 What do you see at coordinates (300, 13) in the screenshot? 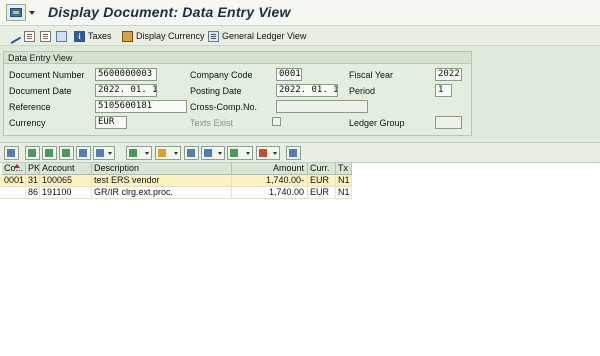
I see `title-bar: Display Document: Data Entry View` at bounding box center [300, 13].